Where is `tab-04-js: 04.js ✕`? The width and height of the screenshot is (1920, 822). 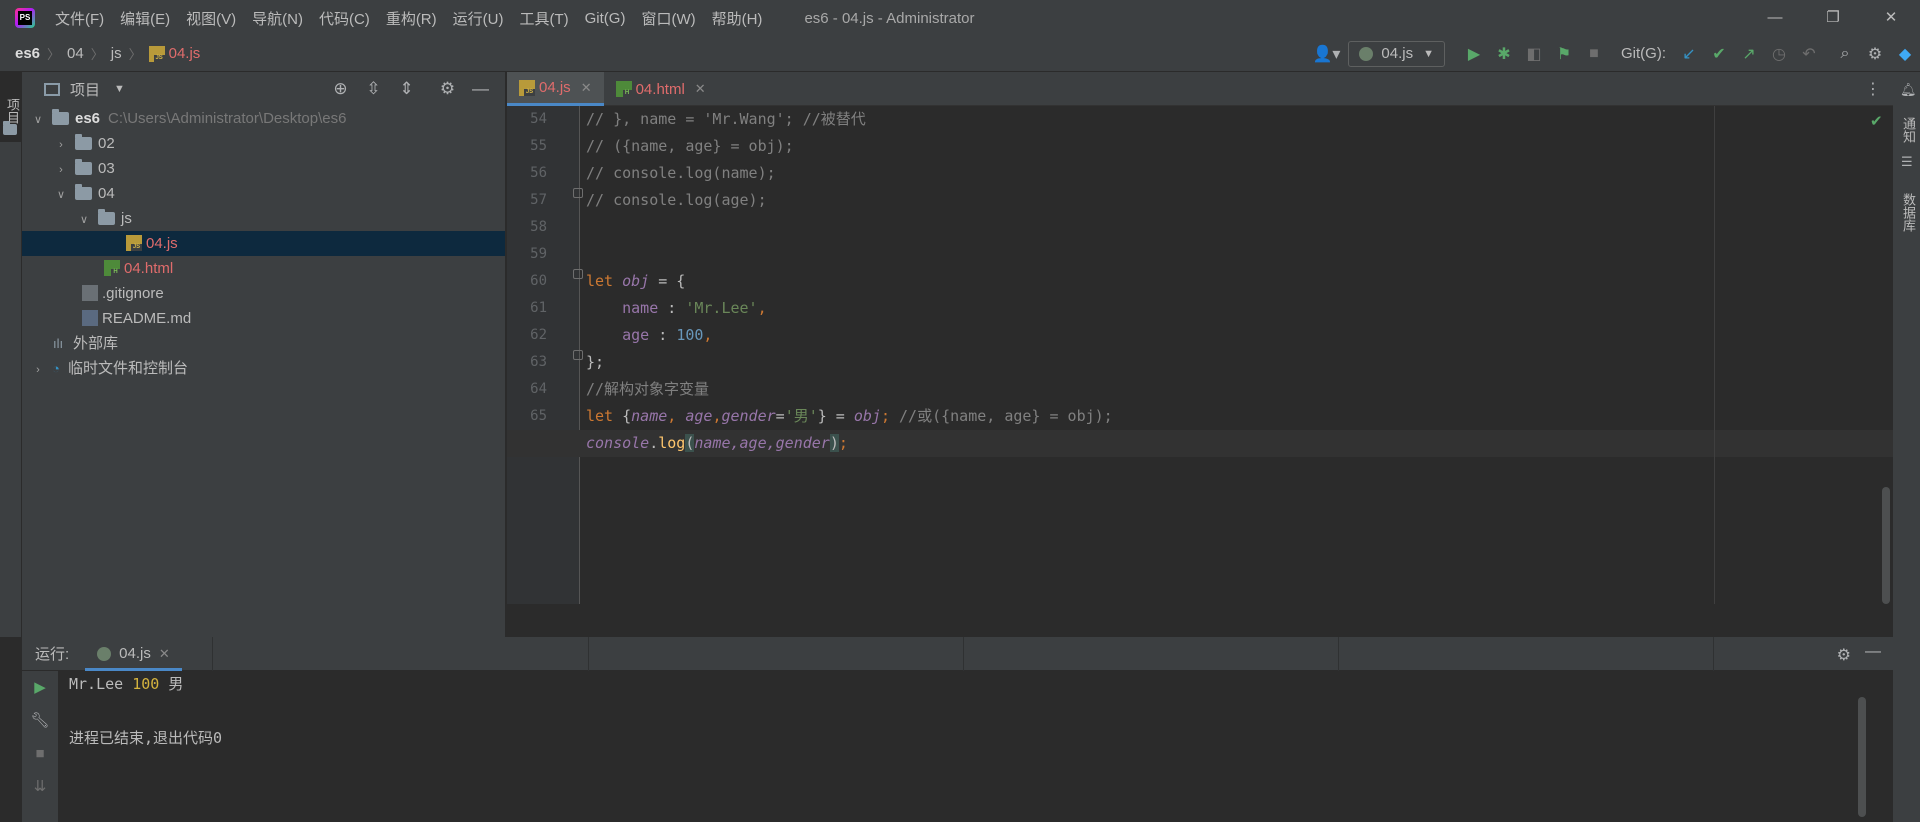
tab-04-js: 04.js ✕ is located at coordinates (555, 89).